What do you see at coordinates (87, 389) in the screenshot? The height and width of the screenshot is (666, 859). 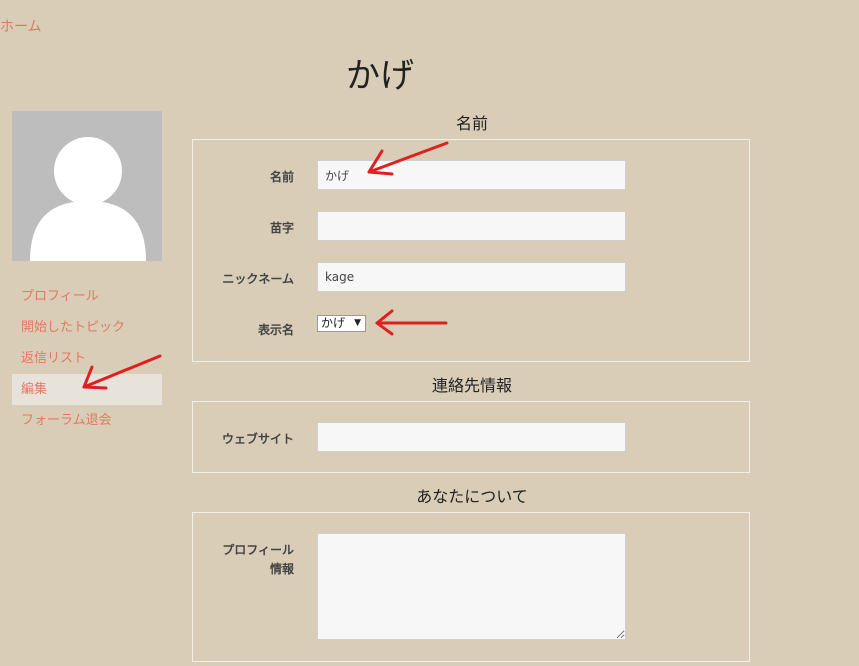 I see `sidebar-item-edit: 編集` at bounding box center [87, 389].